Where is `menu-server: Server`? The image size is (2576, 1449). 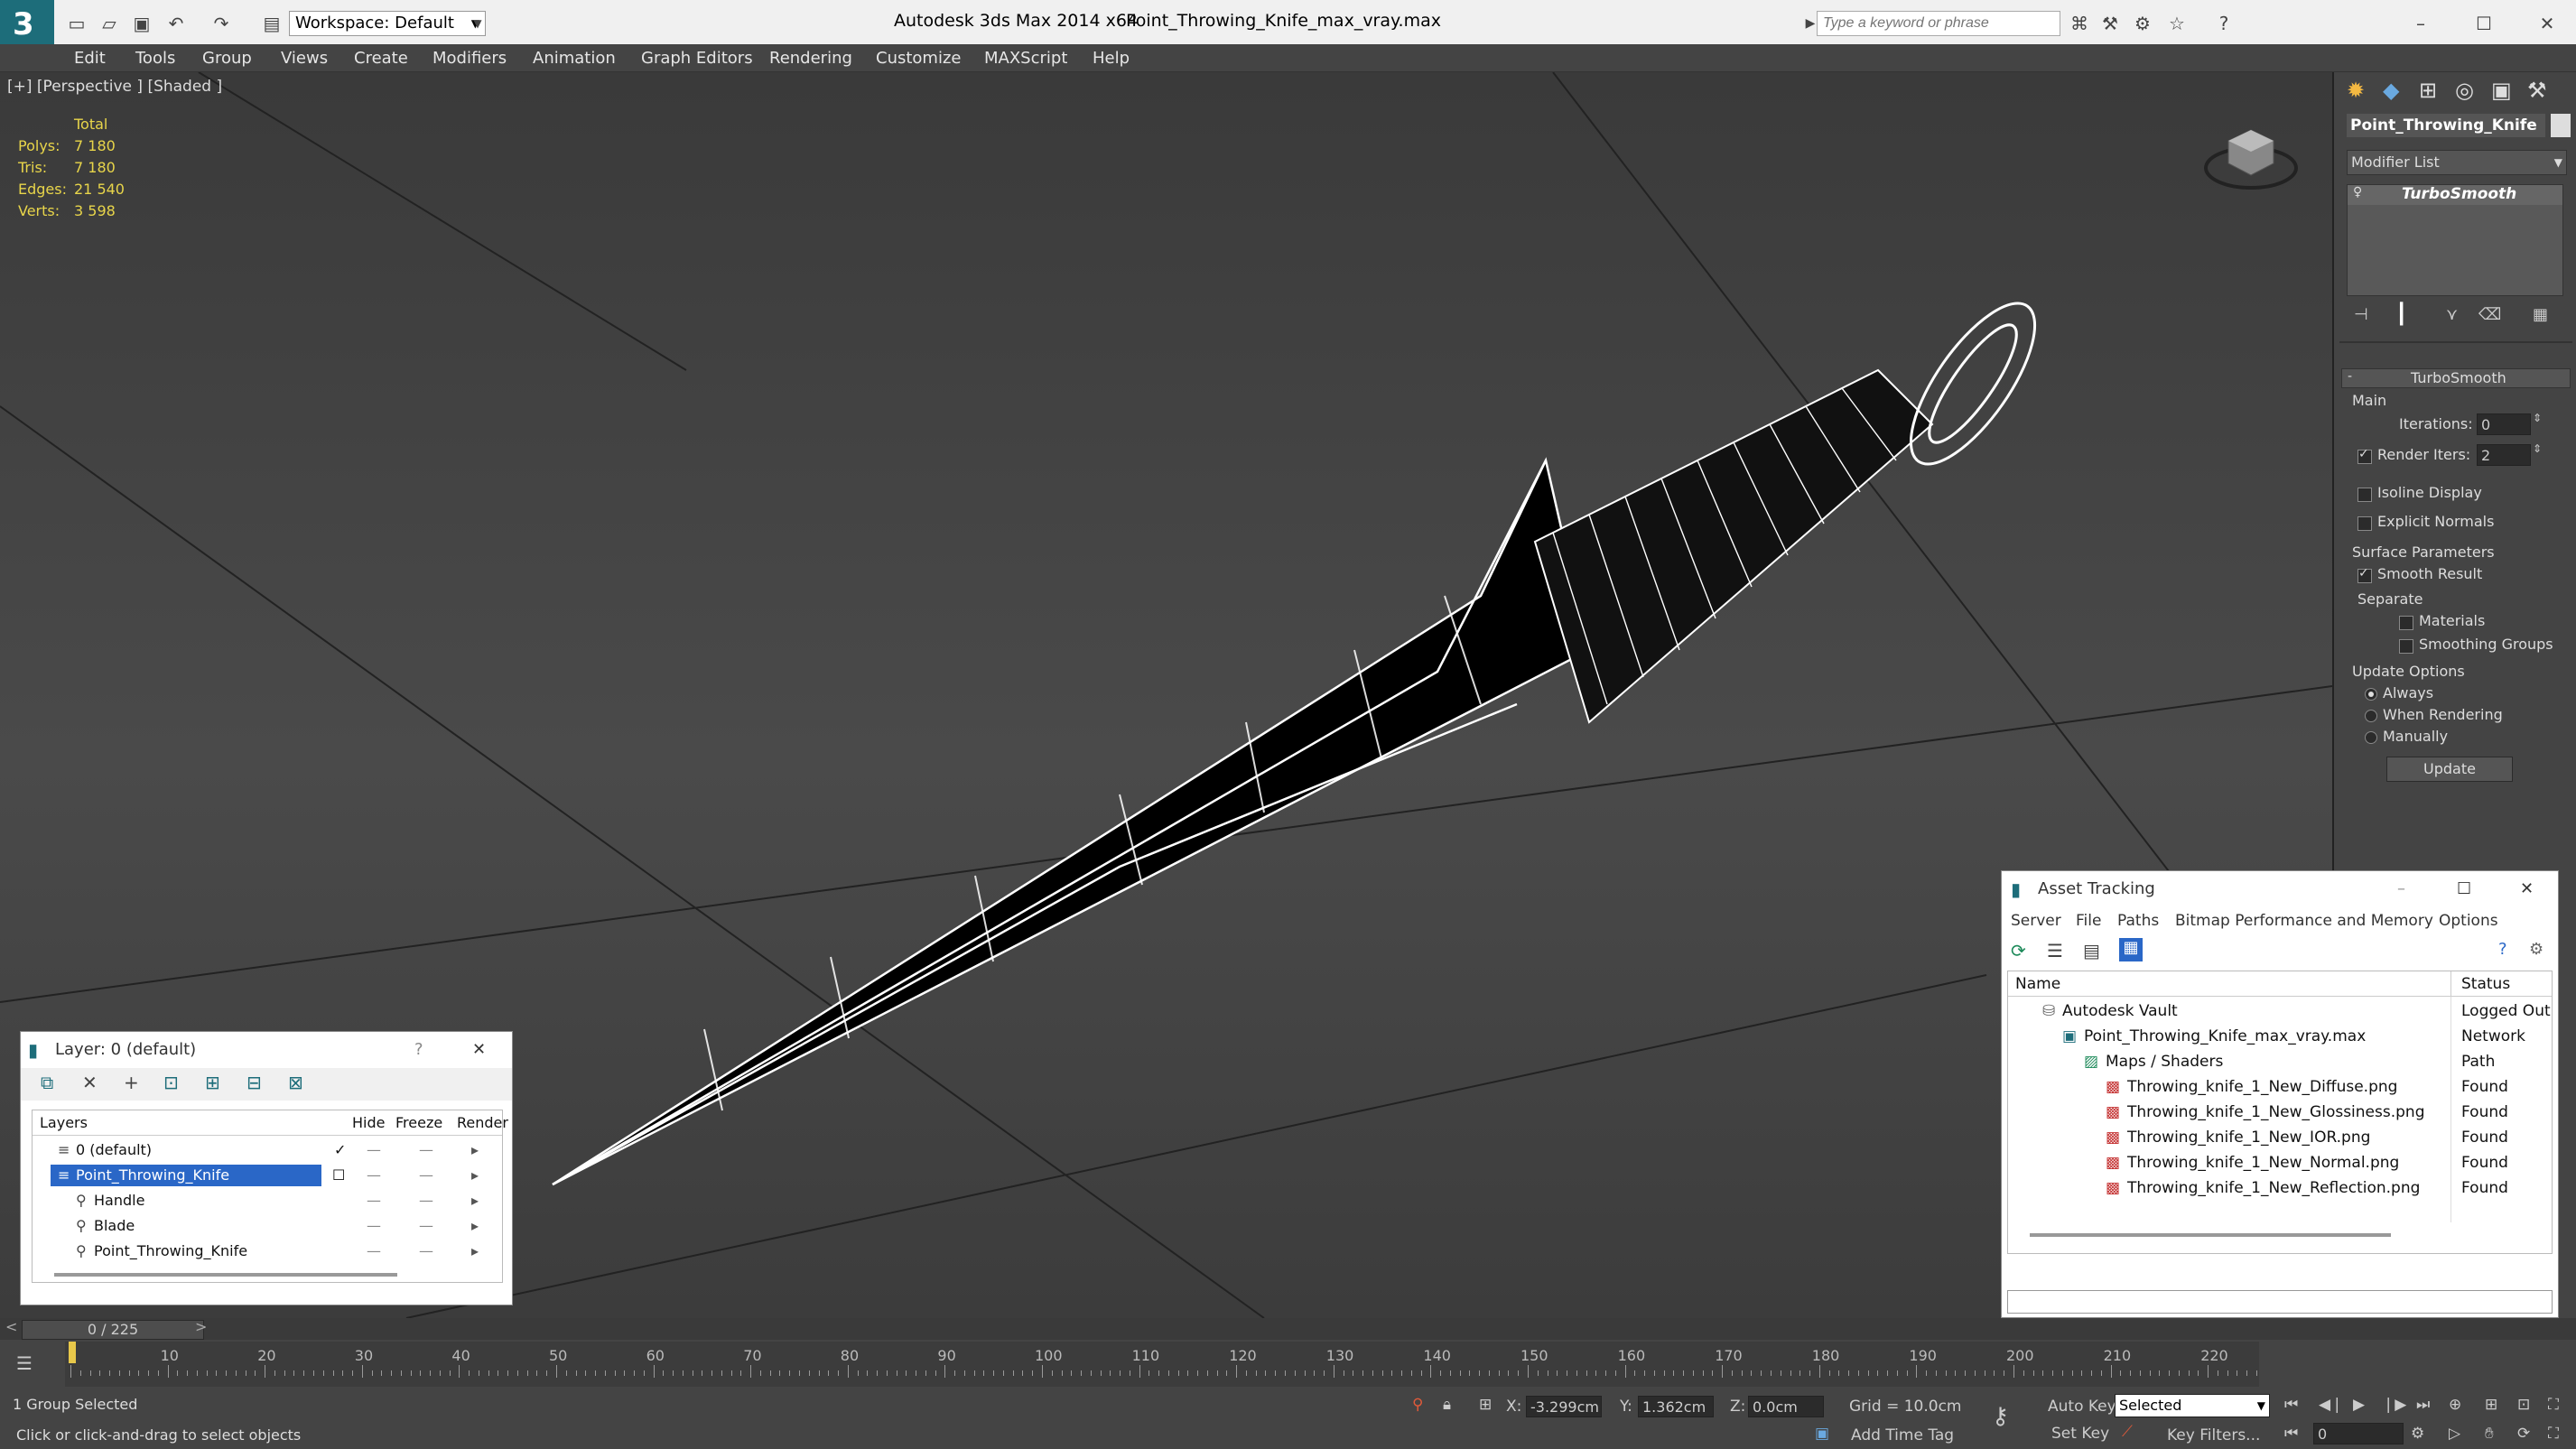
menu-server: Server is located at coordinates (2036, 920).